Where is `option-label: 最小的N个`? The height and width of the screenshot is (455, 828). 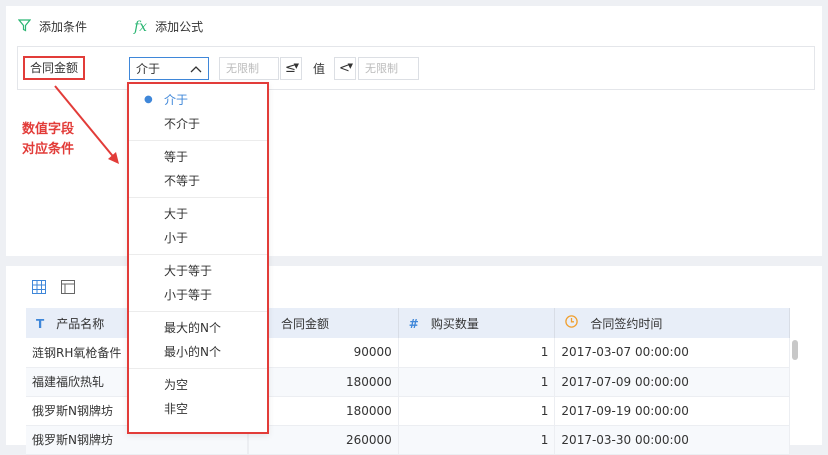
option-label: 最小的N个 is located at coordinates (192, 352).